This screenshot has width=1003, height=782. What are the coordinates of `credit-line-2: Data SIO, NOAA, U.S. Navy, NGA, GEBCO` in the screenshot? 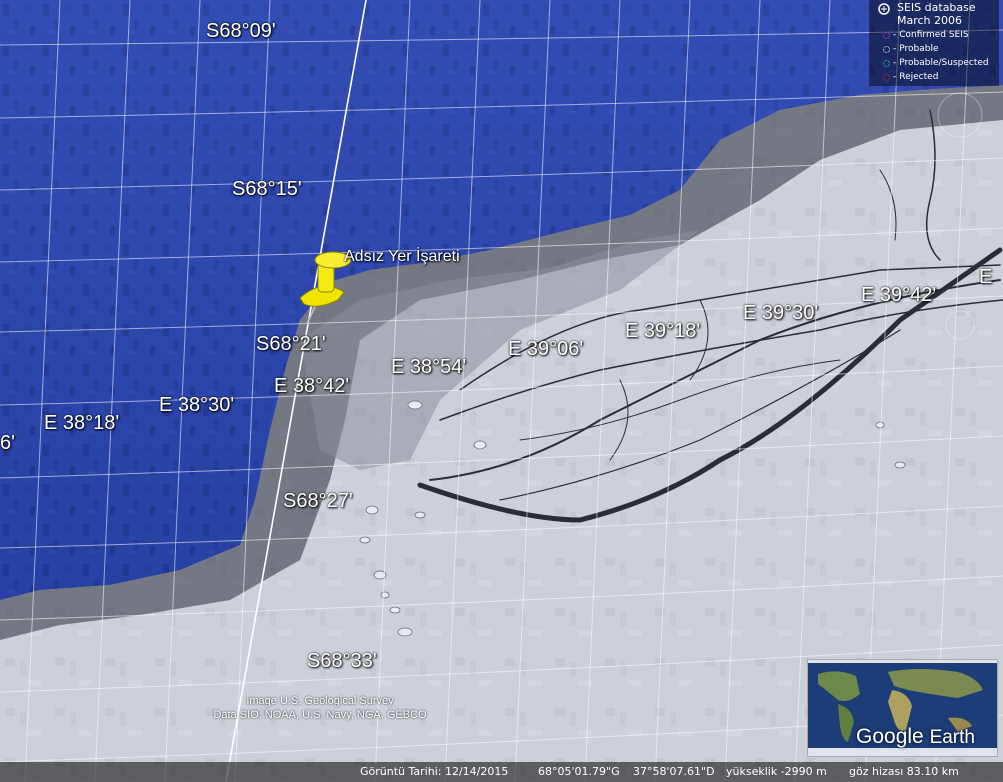 It's located at (320, 715).